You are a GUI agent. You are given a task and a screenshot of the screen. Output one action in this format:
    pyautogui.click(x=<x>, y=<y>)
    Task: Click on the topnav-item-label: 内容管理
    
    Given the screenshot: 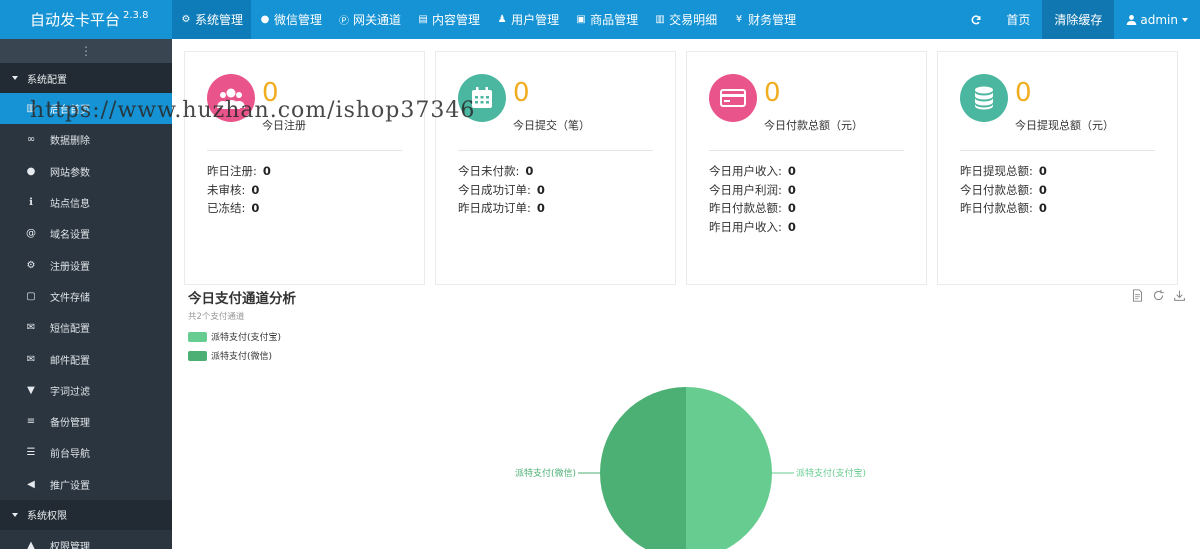 What is the action you would take?
    pyautogui.click(x=456, y=20)
    